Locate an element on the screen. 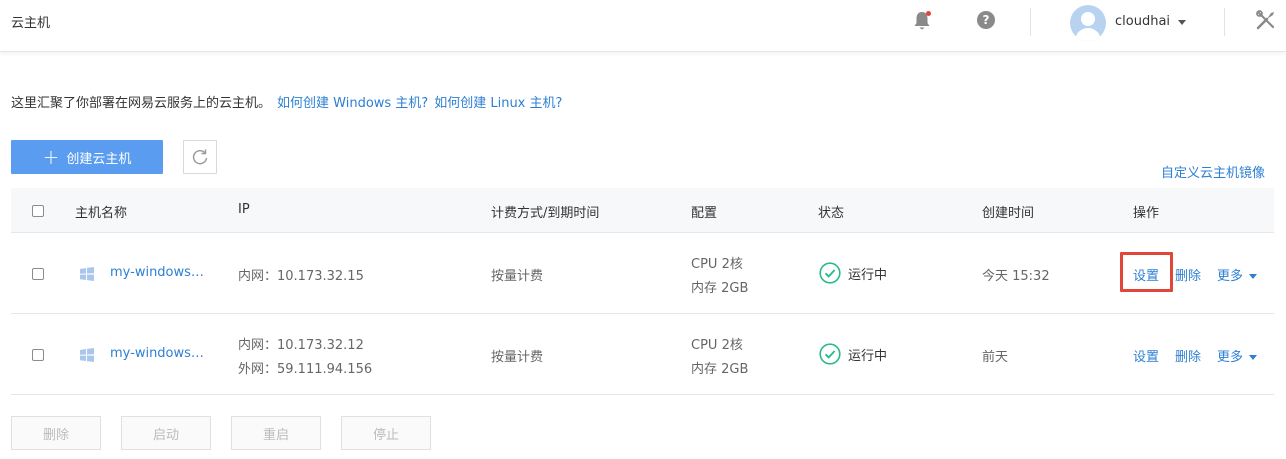 This screenshot has width=1286, height=459. column-header-billing: 计费方式/到期时间 is located at coordinates (545, 213).